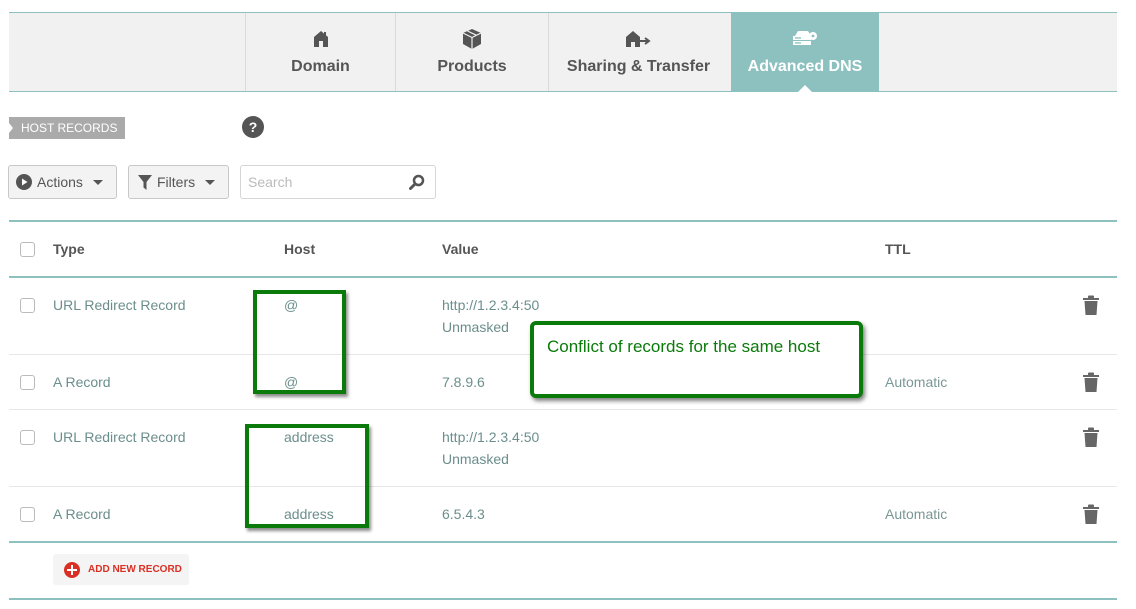 This screenshot has width=1136, height=609. What do you see at coordinates (563, 277) in the screenshot?
I see `header-border` at bounding box center [563, 277].